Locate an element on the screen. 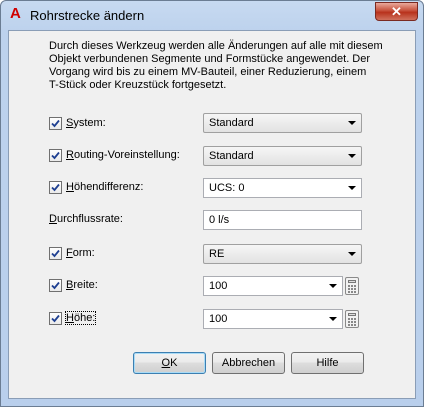 This screenshot has width=424, height=407. breite-combobox: 100 is located at coordinates (273, 286).